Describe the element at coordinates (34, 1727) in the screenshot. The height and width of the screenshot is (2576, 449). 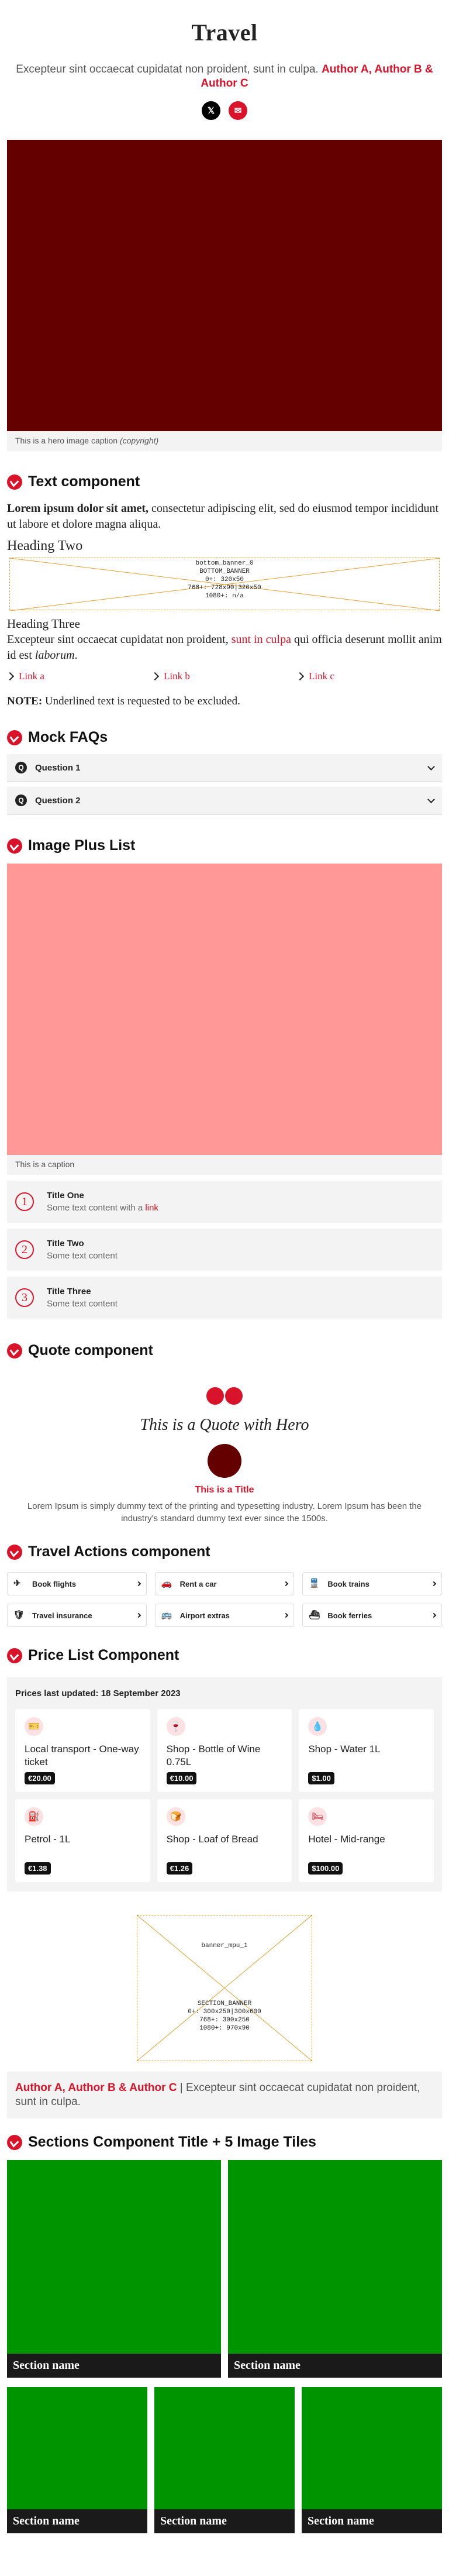
I see `ticket-icon: 🎫` at that location.